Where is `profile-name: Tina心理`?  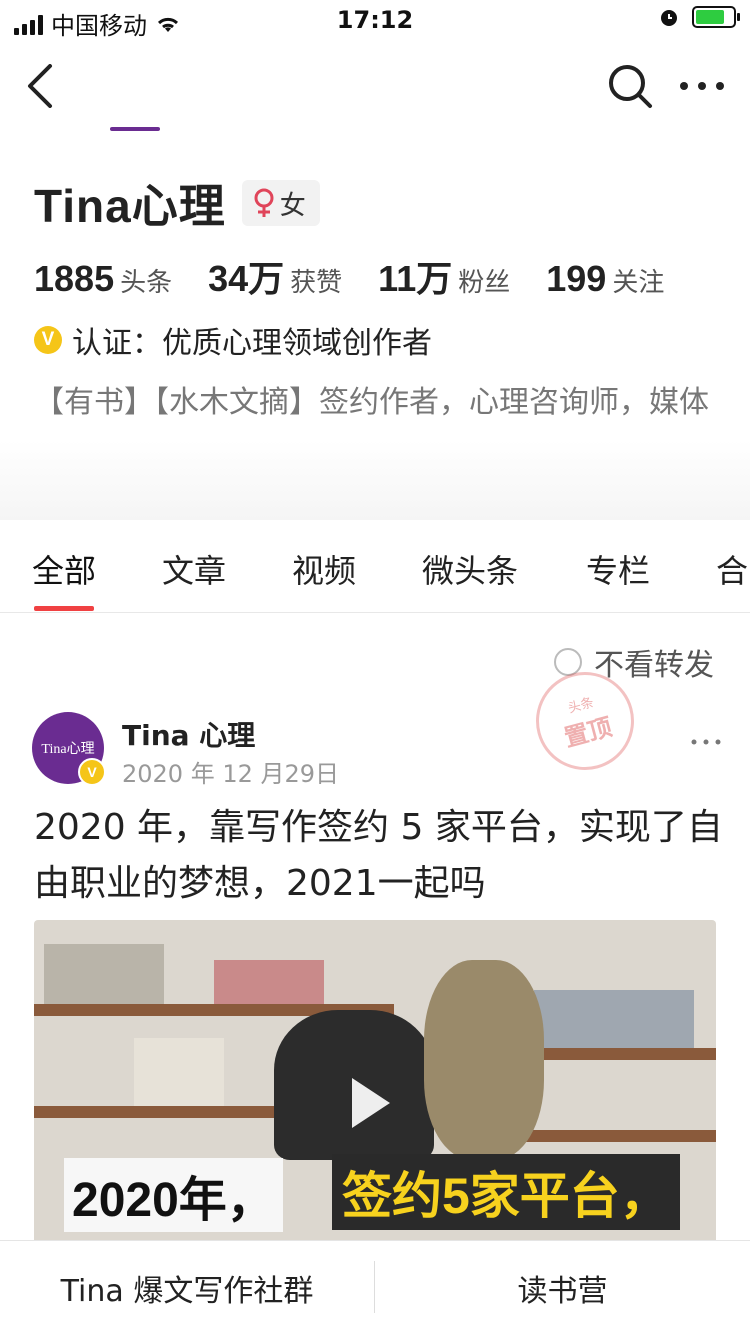
profile-name: Tina心理 is located at coordinates (130, 206).